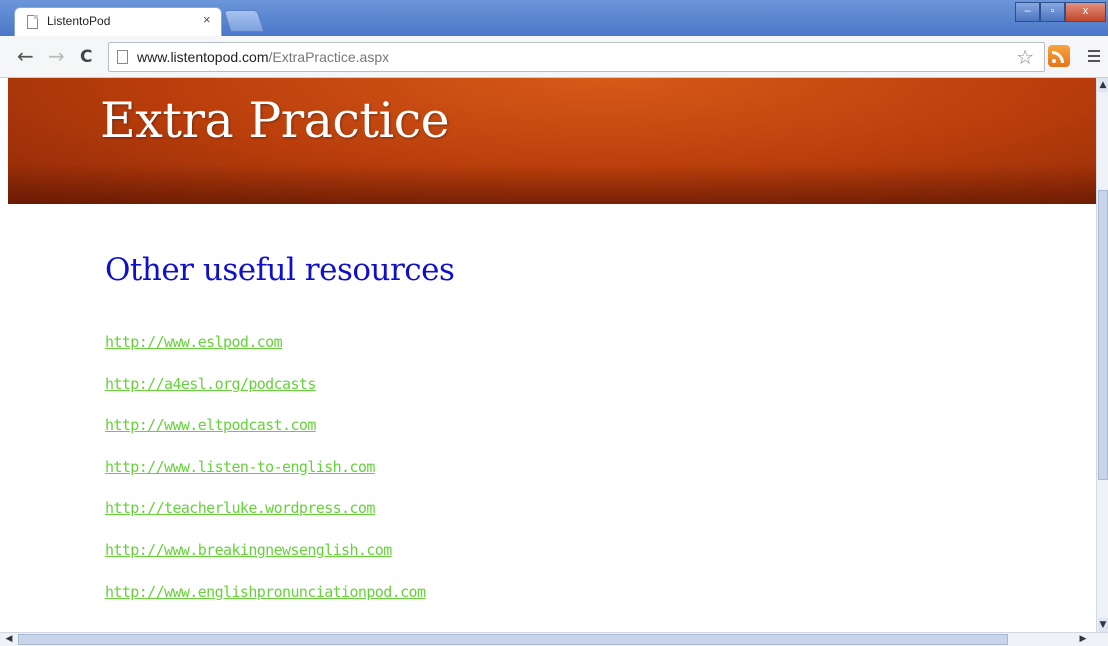 This screenshot has width=1108, height=646. What do you see at coordinates (210, 425) in the screenshot?
I see `resource-link: http://www.eltpodcast.com` at bounding box center [210, 425].